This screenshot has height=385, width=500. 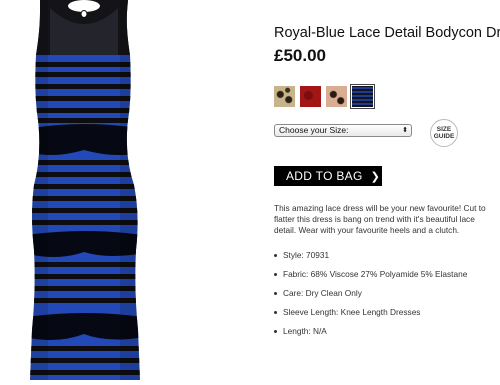 I want to click on size-select-value: Choose your Size:, so click(x=314, y=130).